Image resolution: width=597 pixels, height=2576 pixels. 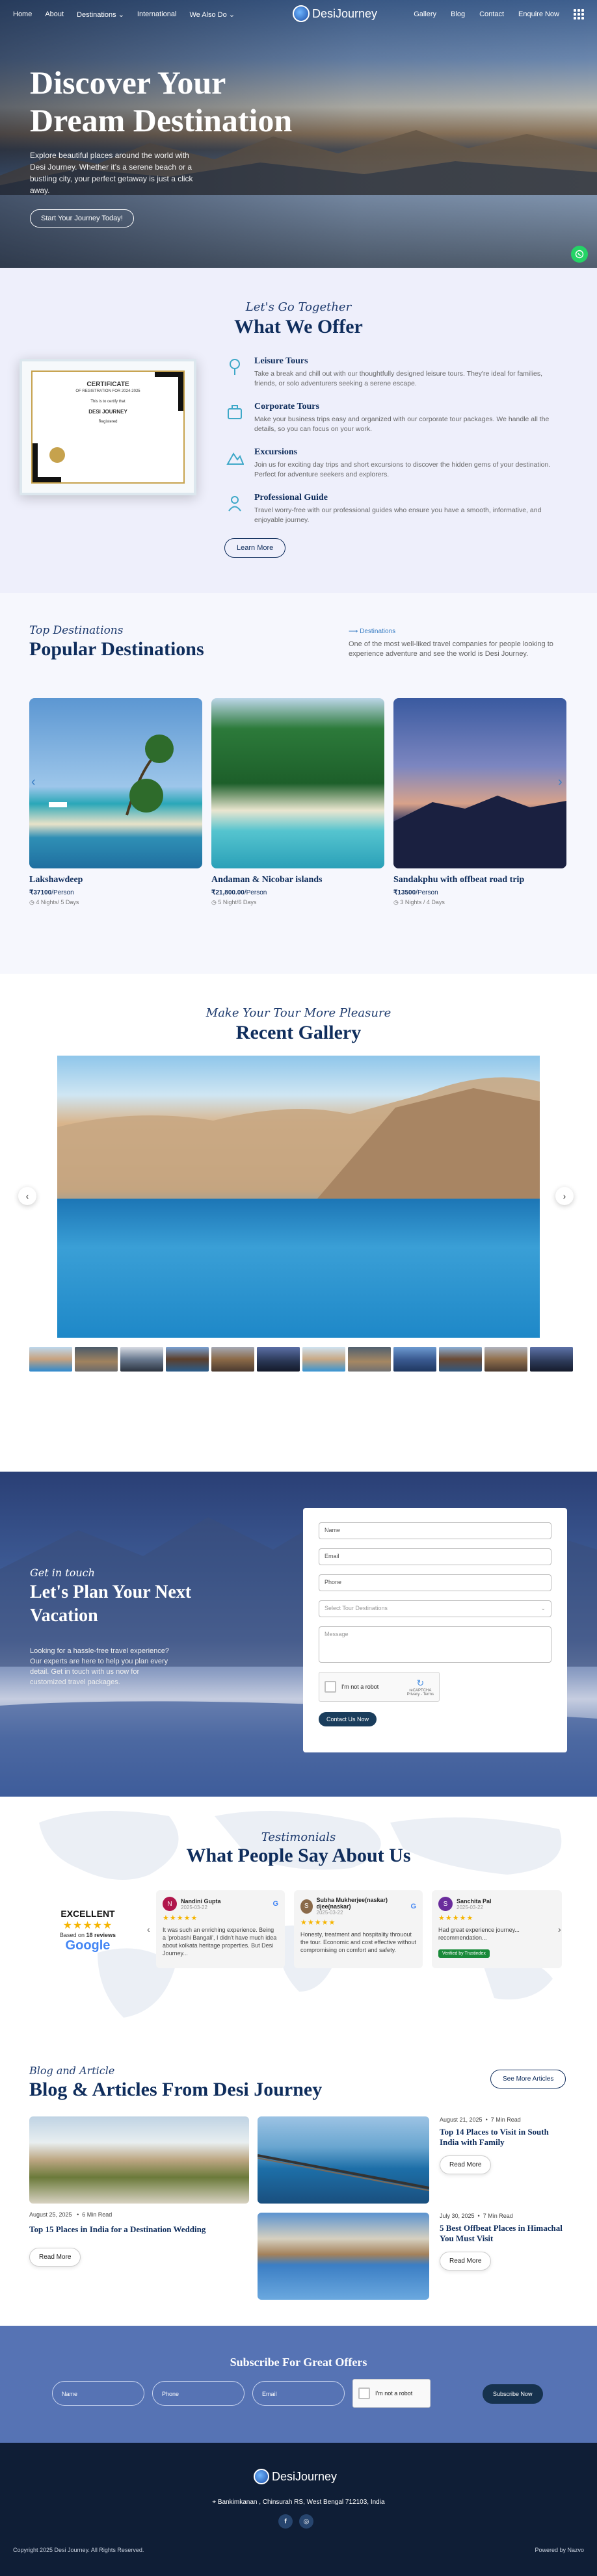 What do you see at coordinates (306, 2521) in the screenshot?
I see `instagram-icon: ◎` at bounding box center [306, 2521].